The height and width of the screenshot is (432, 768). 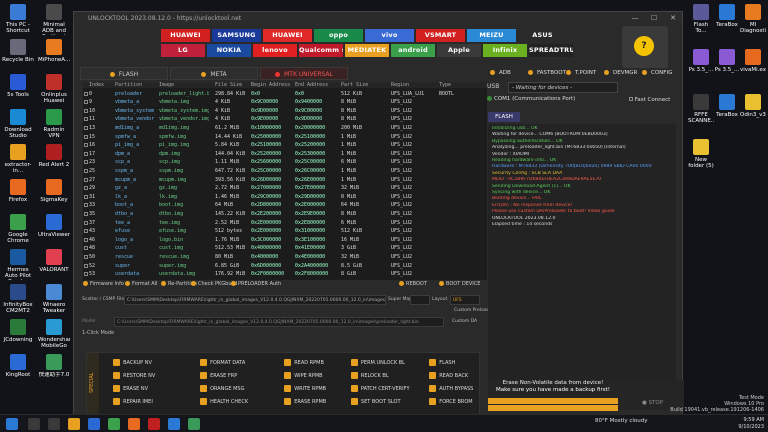 What do you see at coordinates (413, 284) in the screenshot?
I see `option-checkbox: REBOOT` at bounding box center [413, 284].